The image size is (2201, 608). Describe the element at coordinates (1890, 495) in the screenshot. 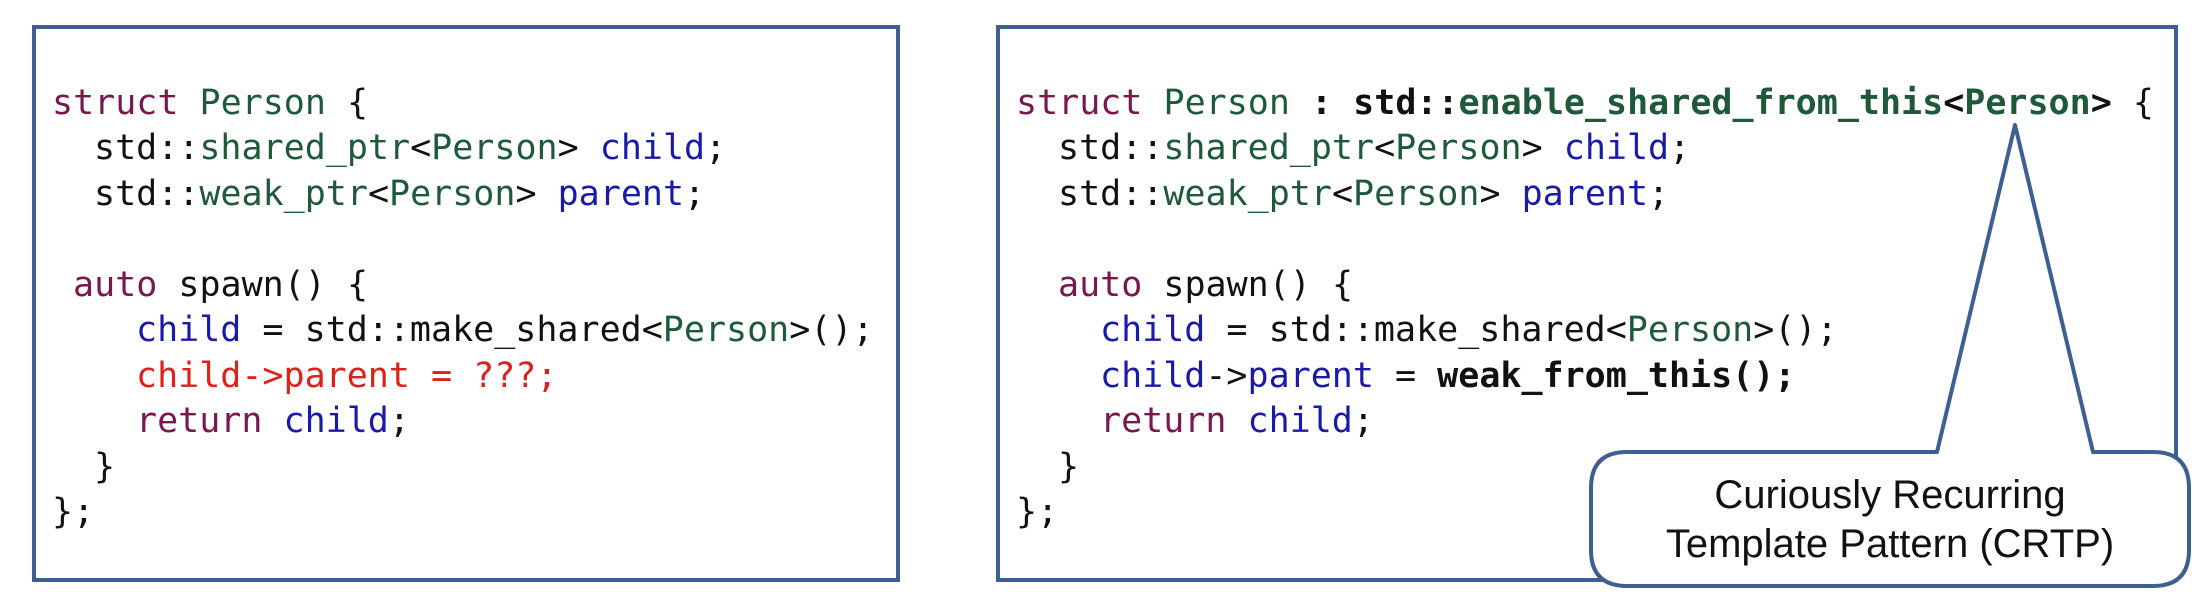

I see `callout-line-1: Curiously Recurring` at that location.